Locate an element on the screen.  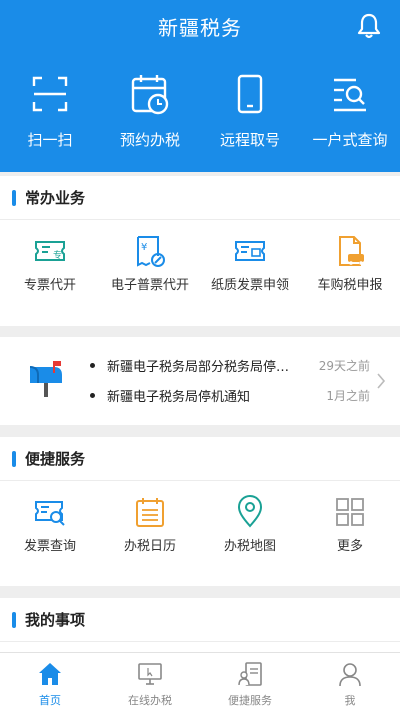
service-item-label: 发票查询 is located at coordinates (49, 546).